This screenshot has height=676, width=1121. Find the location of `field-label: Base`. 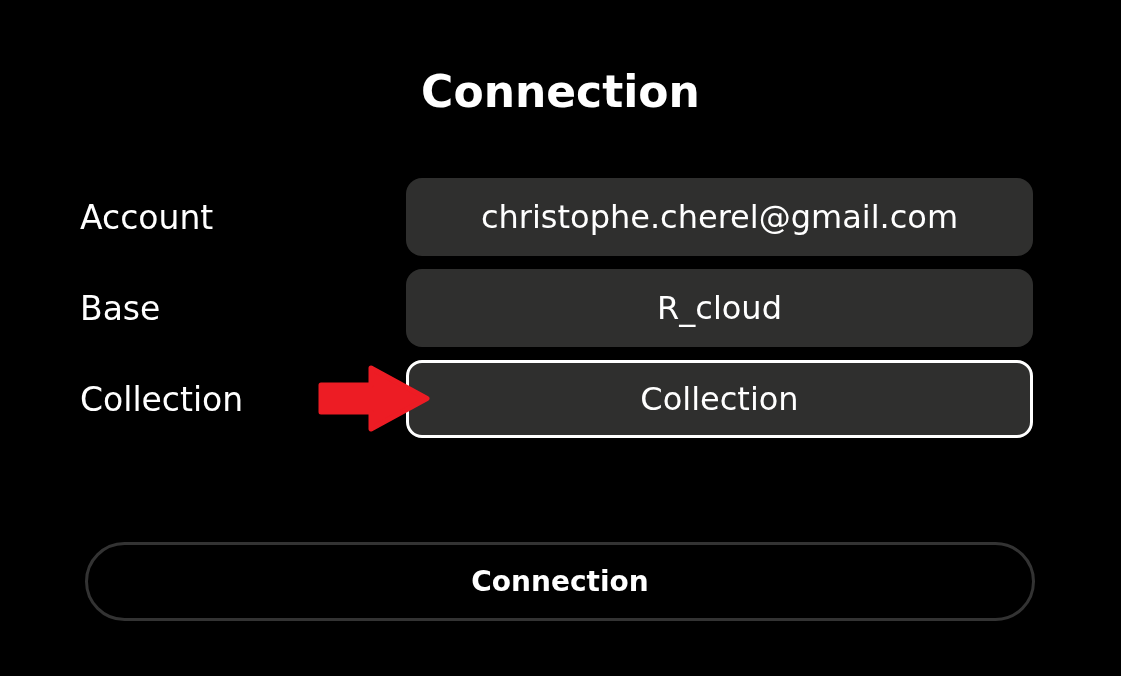

field-label: Base is located at coordinates (121, 308).